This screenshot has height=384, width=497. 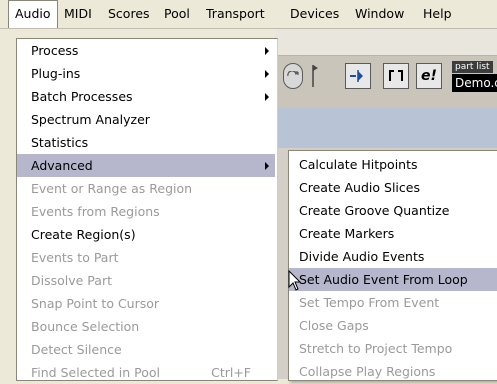 I want to click on menu-item-create-regions: Create Region(s), so click(x=146, y=234).